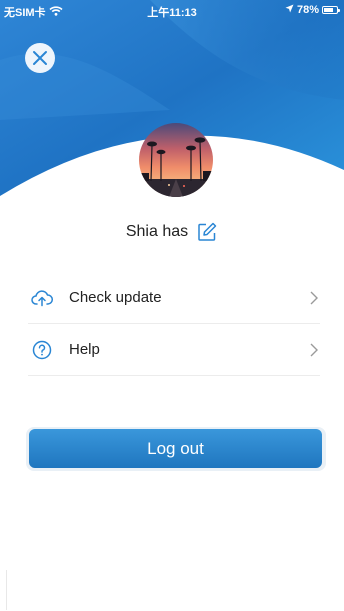 The image size is (344, 611). What do you see at coordinates (157, 231) in the screenshot?
I see `username: Shia has` at bounding box center [157, 231].